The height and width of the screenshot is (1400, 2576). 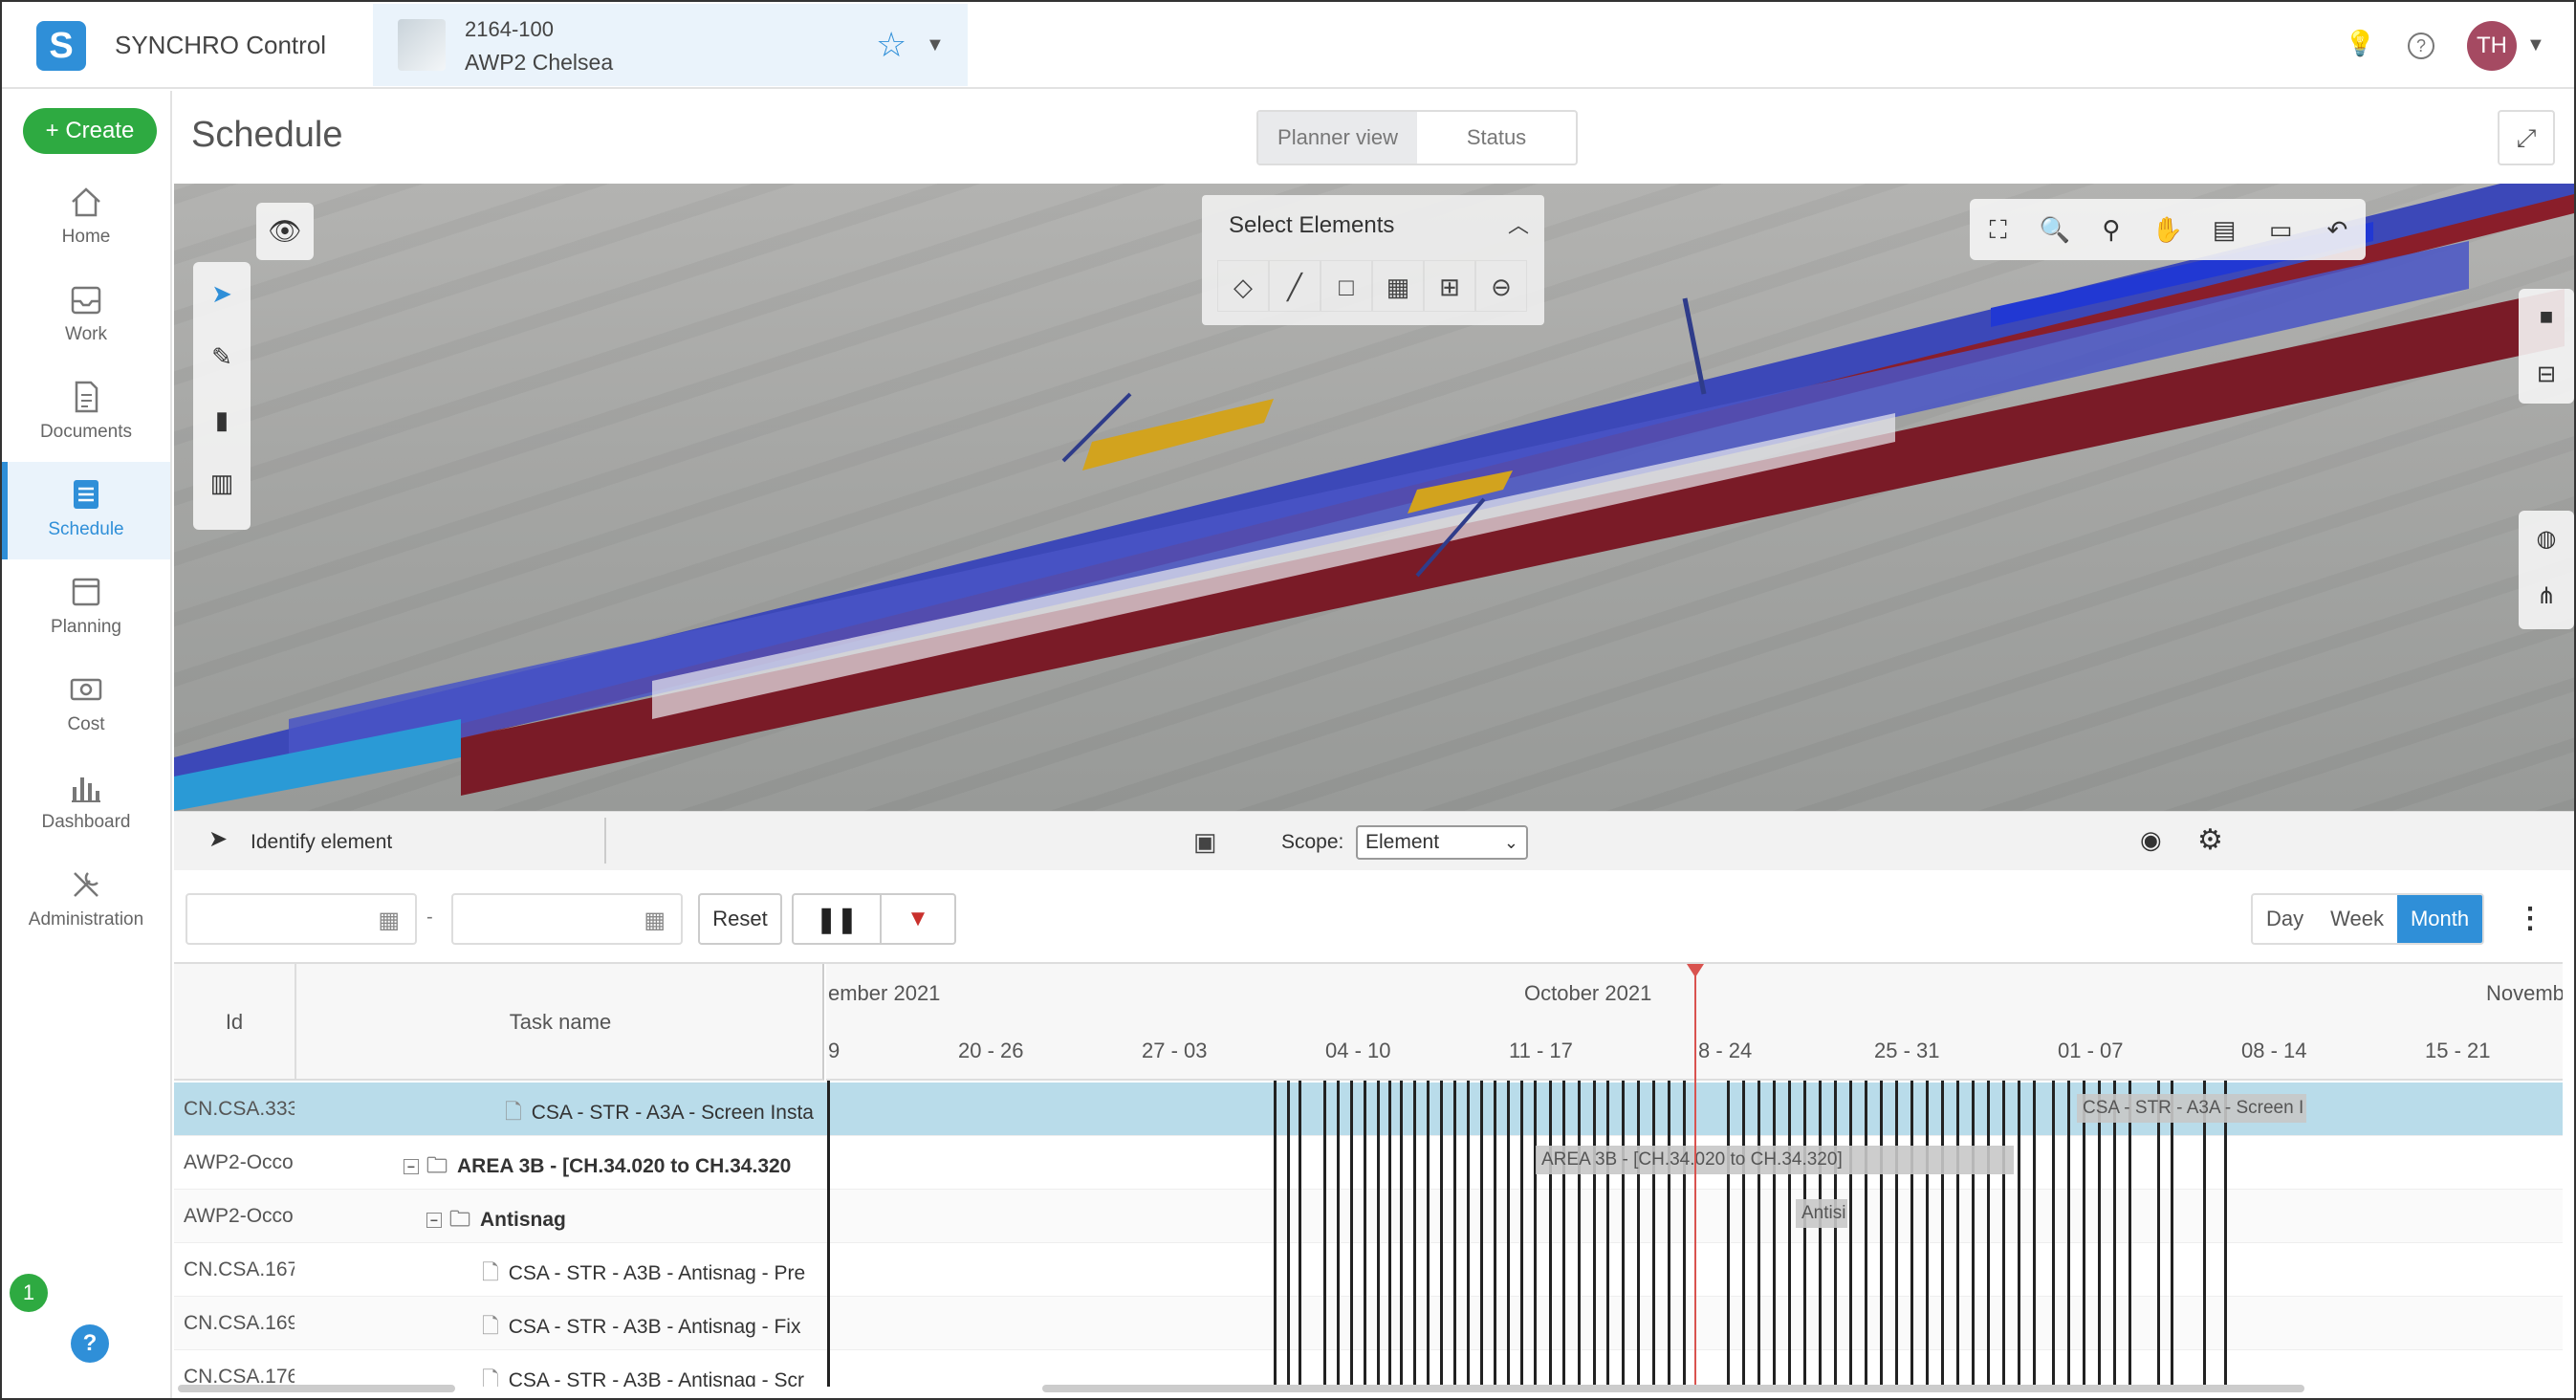 I want to click on grid-horizontal-scrollbar, so click(x=316, y=1388).